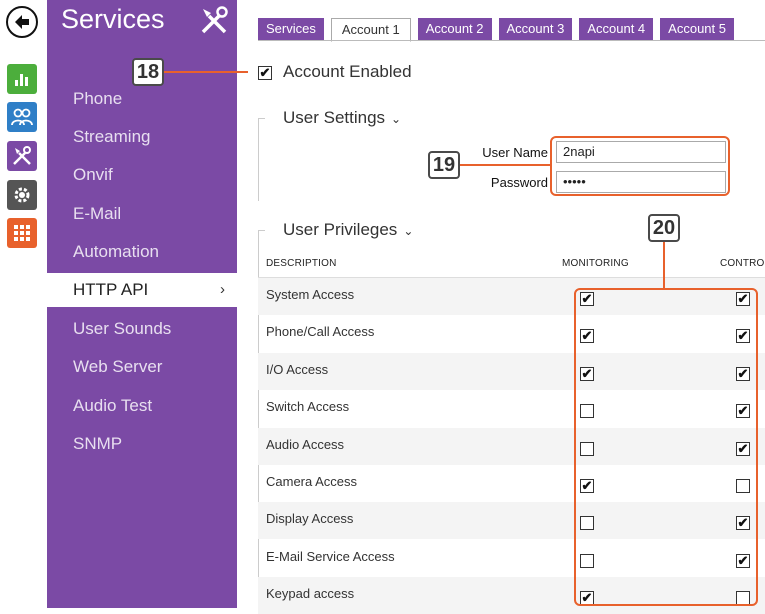 This screenshot has width=765, height=614. I want to click on tab-account-1: Account 1, so click(370, 30).